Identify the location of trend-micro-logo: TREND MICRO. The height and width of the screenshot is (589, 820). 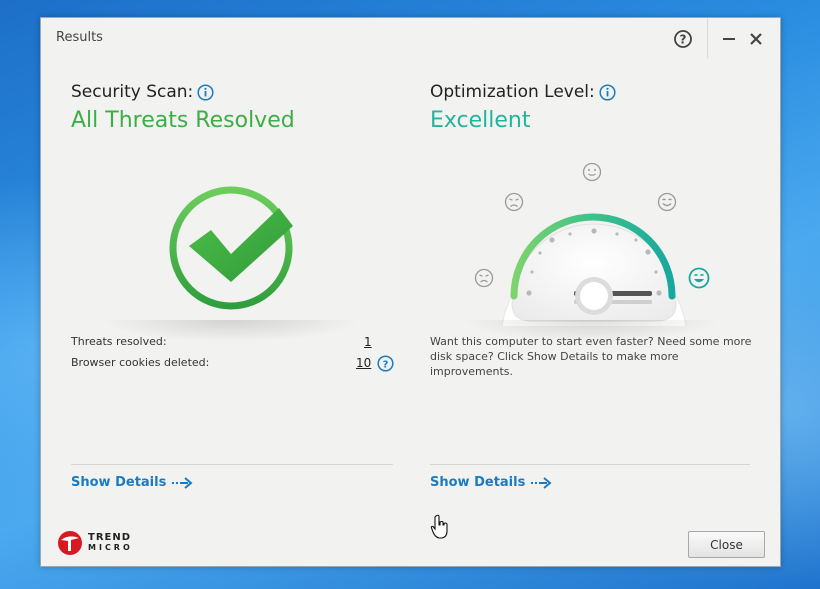
(95, 543).